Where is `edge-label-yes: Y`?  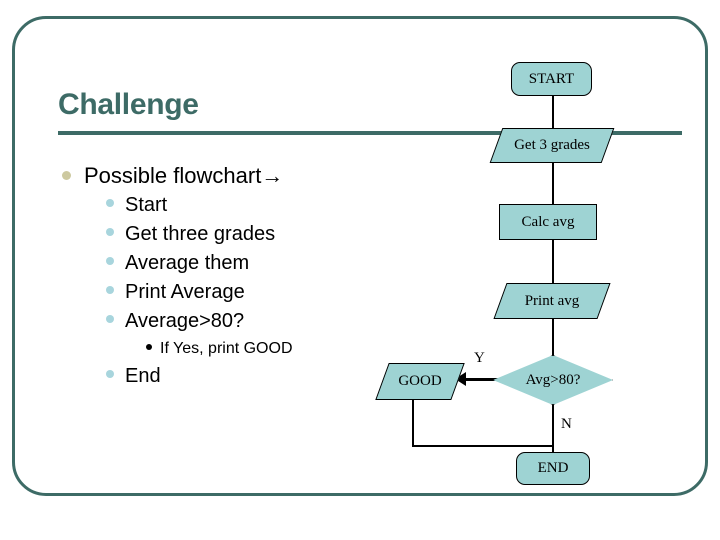
edge-label-yes: Y is located at coordinates (479, 358).